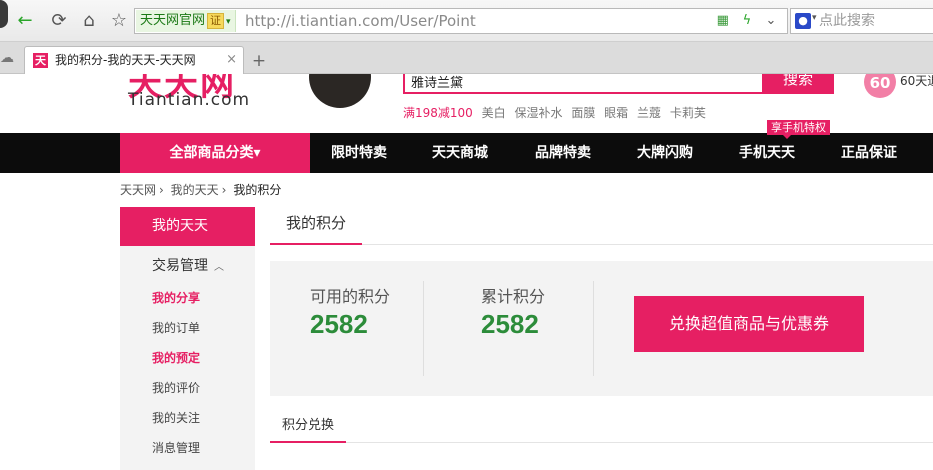 This screenshot has height=470, width=933. I want to click on hot-keywords: 满198减100 美白 保湿补水 面膜 眼霜 兰蔻 卡莉芙, so click(557, 112).